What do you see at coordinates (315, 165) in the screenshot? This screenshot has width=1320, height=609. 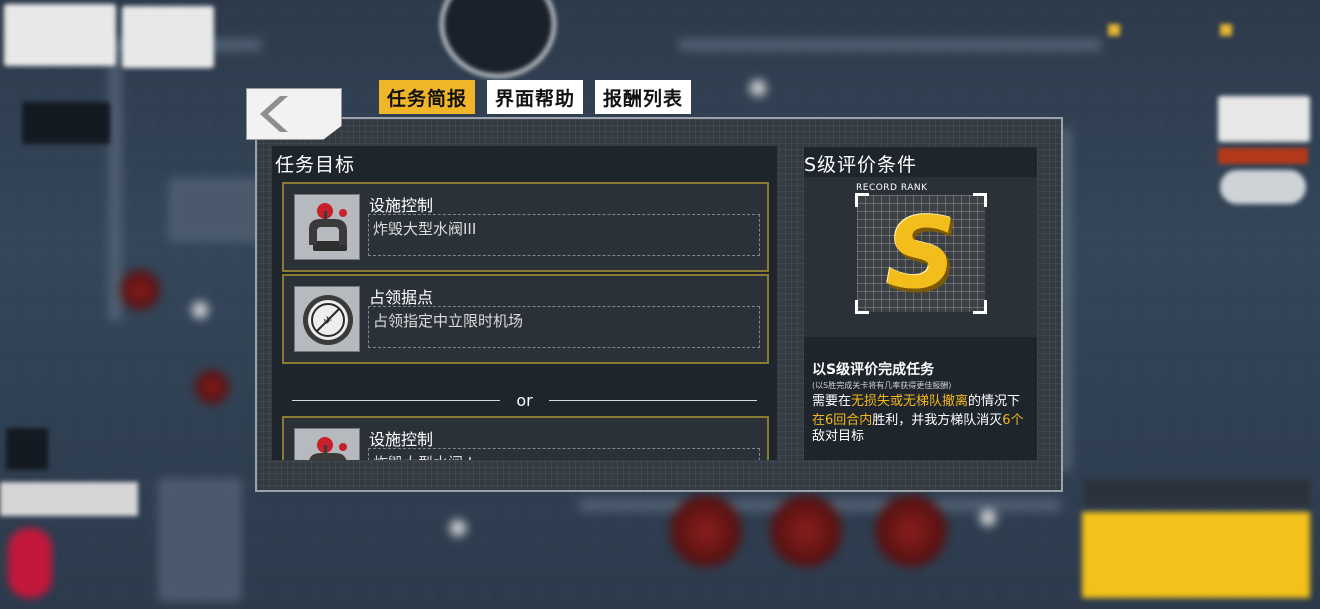 I see `objectives-title: 任务目标` at bounding box center [315, 165].